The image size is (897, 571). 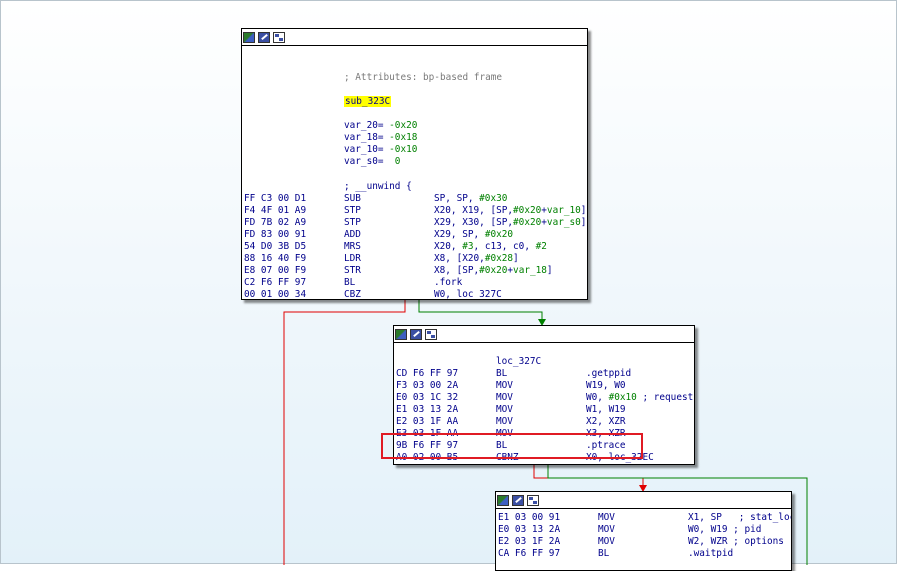 I want to click on stack-variable-name: var_s0=, so click(x=364, y=161).